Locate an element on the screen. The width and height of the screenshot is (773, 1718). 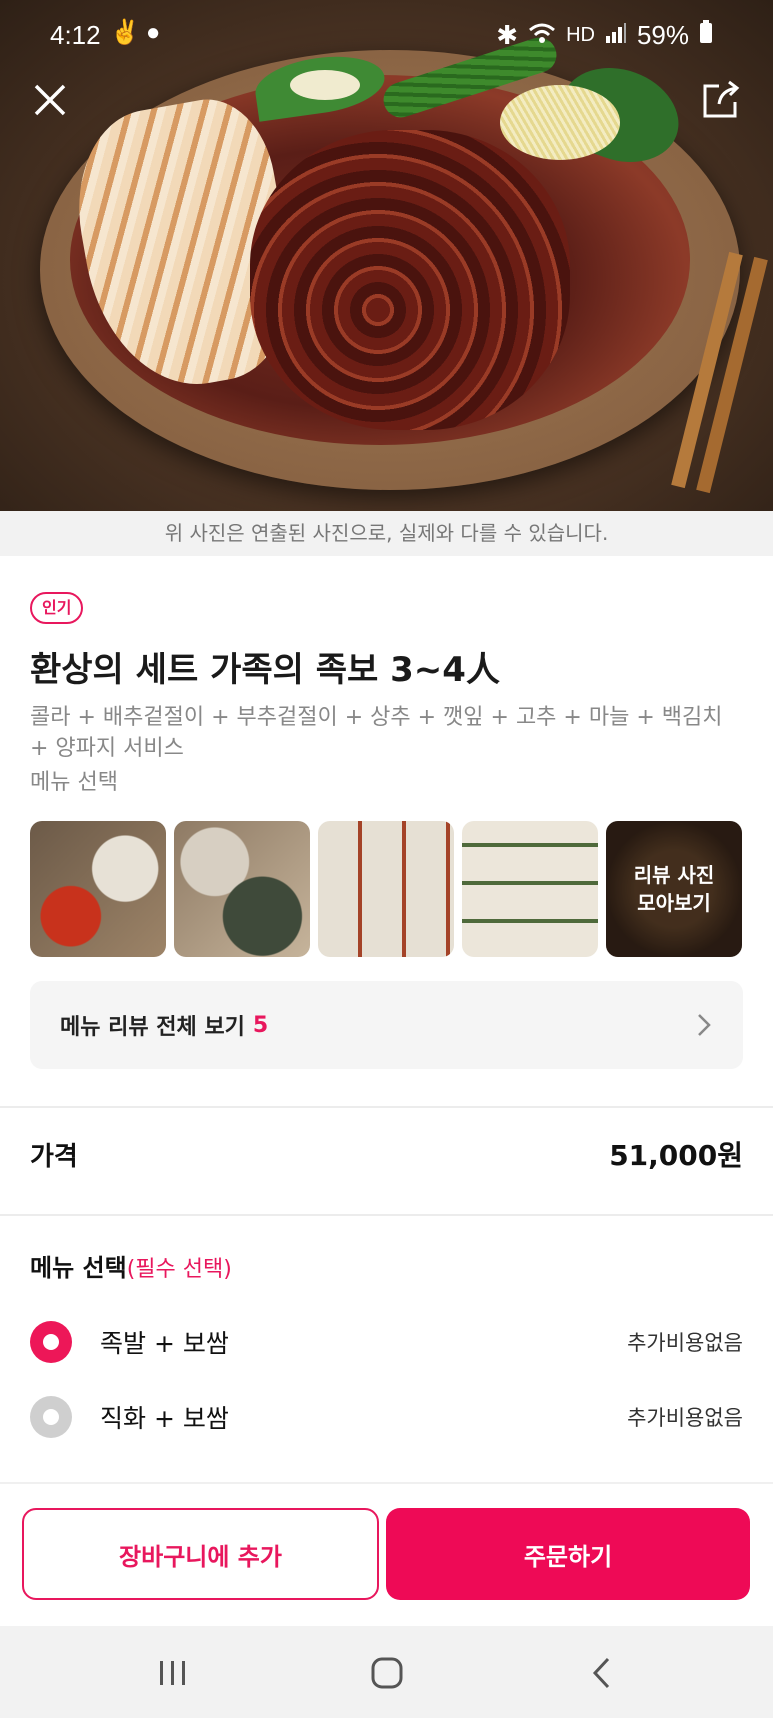
recent-apps-icon is located at coordinates (172, 1673).